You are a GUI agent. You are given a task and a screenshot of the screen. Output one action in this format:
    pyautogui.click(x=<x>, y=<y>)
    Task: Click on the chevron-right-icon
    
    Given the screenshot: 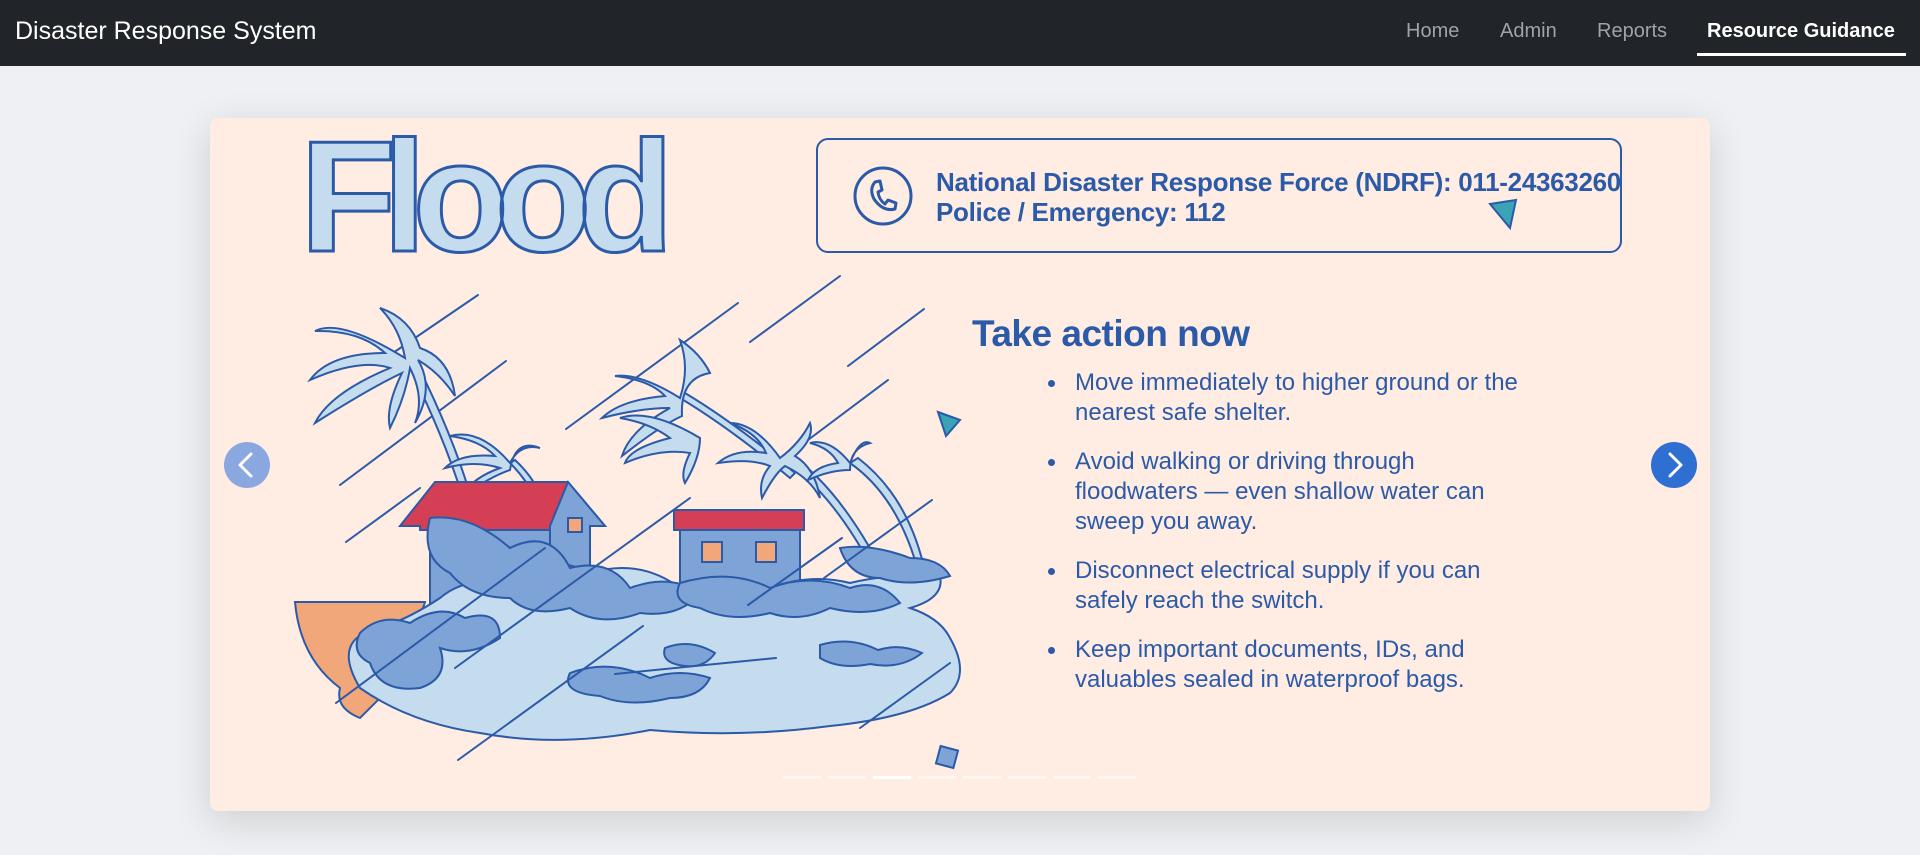 What is the action you would take?
    pyautogui.click(x=1675, y=465)
    